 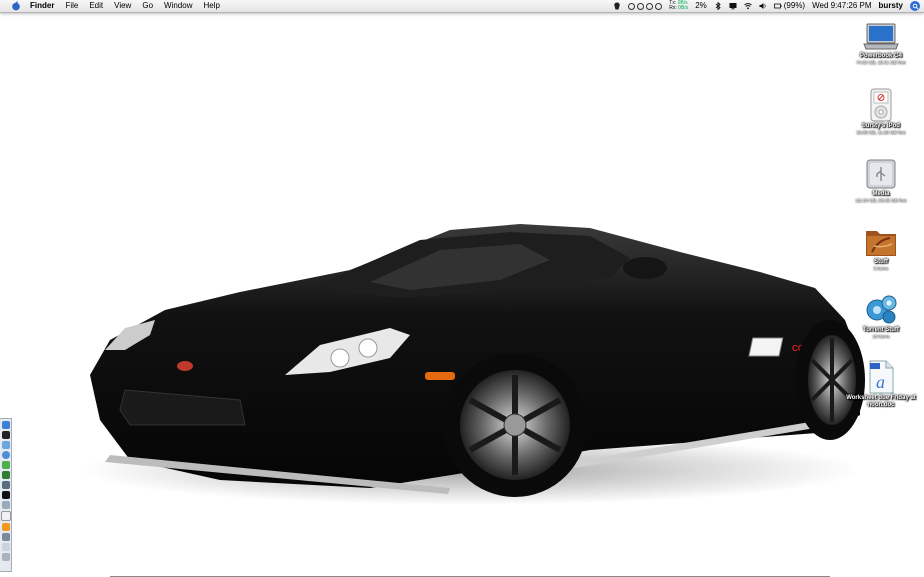 What do you see at coordinates (891, 6) in the screenshot?
I see `fast-user-switch-menu: bursty` at bounding box center [891, 6].